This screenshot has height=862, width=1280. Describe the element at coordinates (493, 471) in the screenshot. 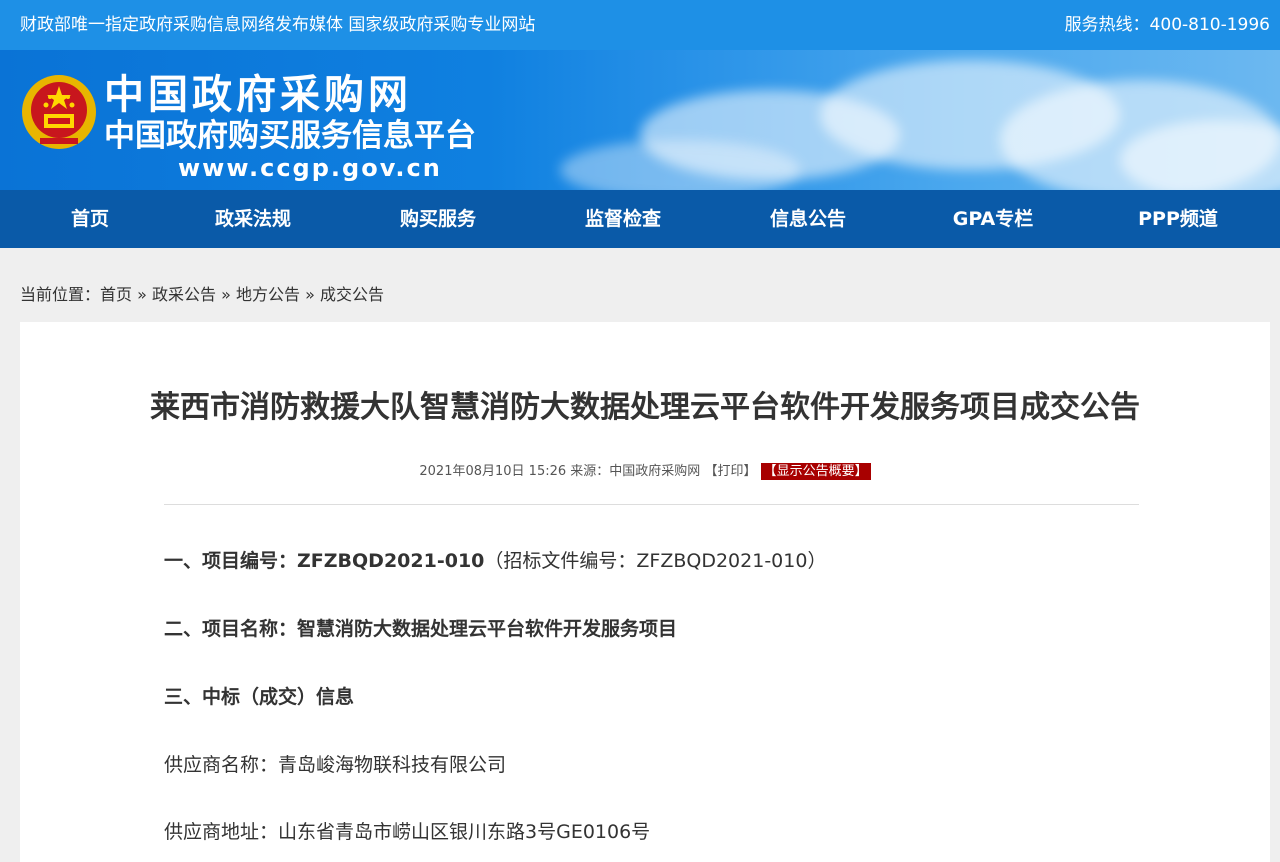

I see `publish-datetime: 2021年08月10日 15:26` at that location.